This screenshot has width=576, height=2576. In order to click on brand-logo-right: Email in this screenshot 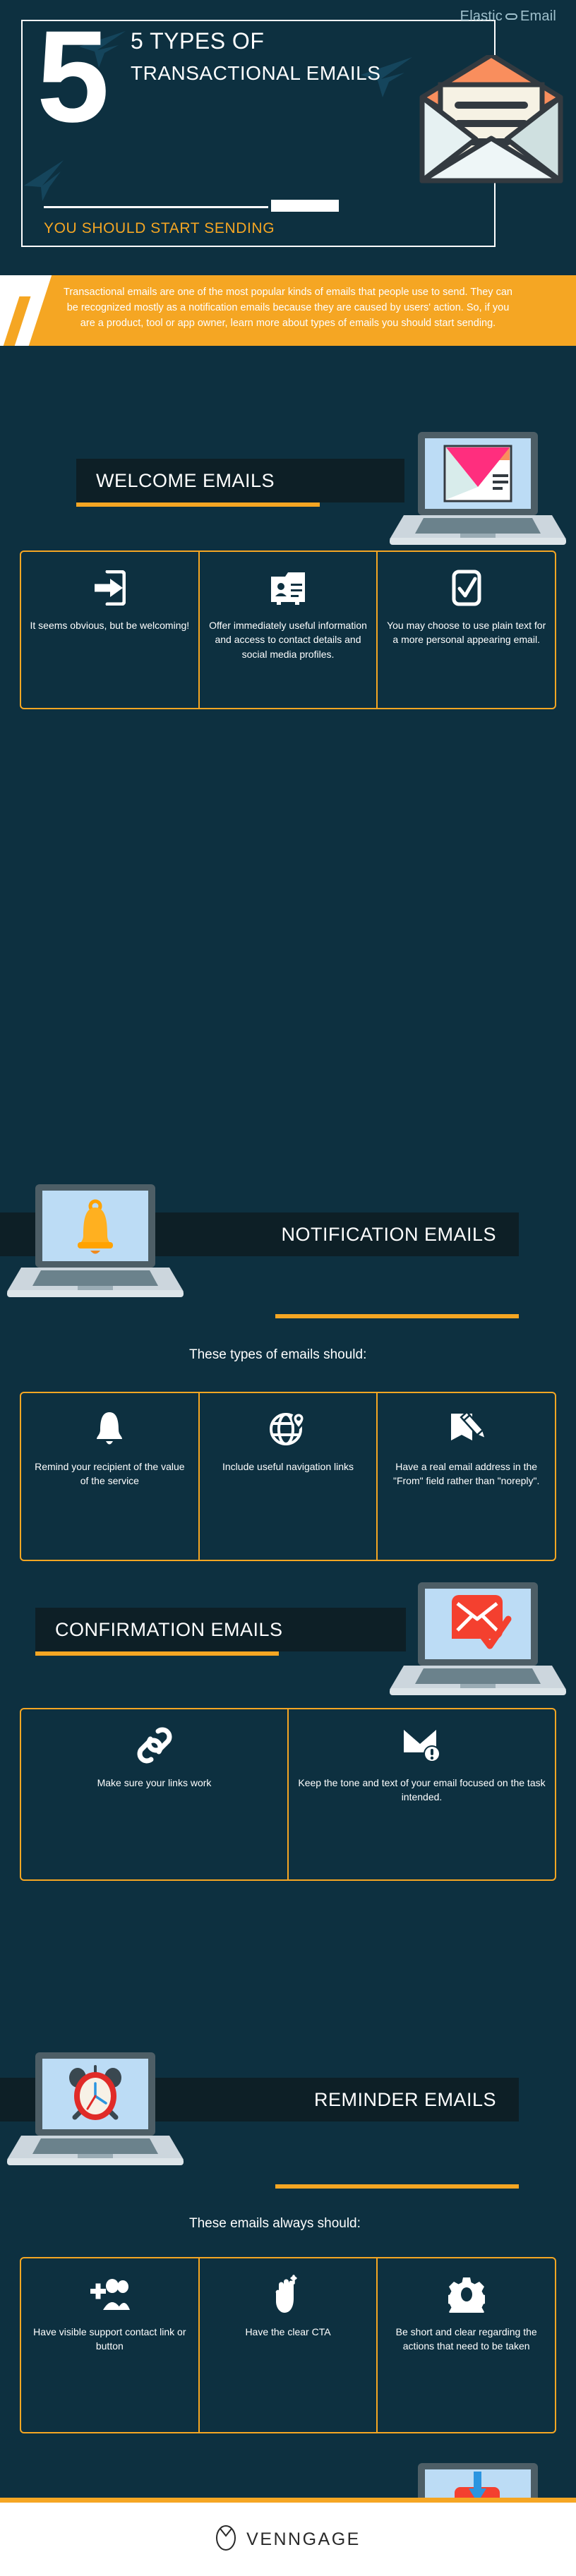, I will do `click(538, 16)`.